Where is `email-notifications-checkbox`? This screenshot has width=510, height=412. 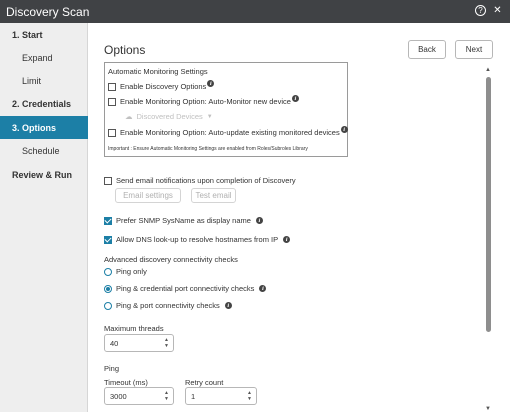
email-notifications-checkbox is located at coordinates (108, 180).